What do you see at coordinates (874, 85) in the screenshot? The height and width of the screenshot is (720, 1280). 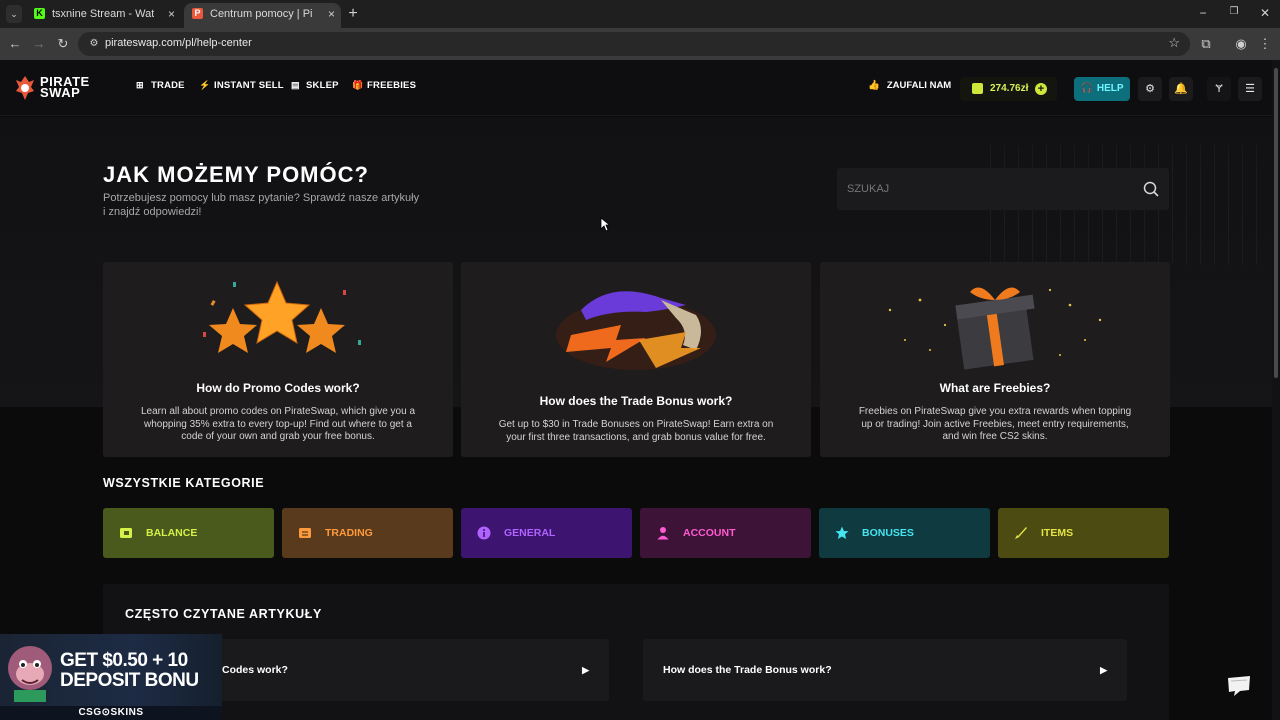 I see `thumbs-up-icon: 👍` at bounding box center [874, 85].